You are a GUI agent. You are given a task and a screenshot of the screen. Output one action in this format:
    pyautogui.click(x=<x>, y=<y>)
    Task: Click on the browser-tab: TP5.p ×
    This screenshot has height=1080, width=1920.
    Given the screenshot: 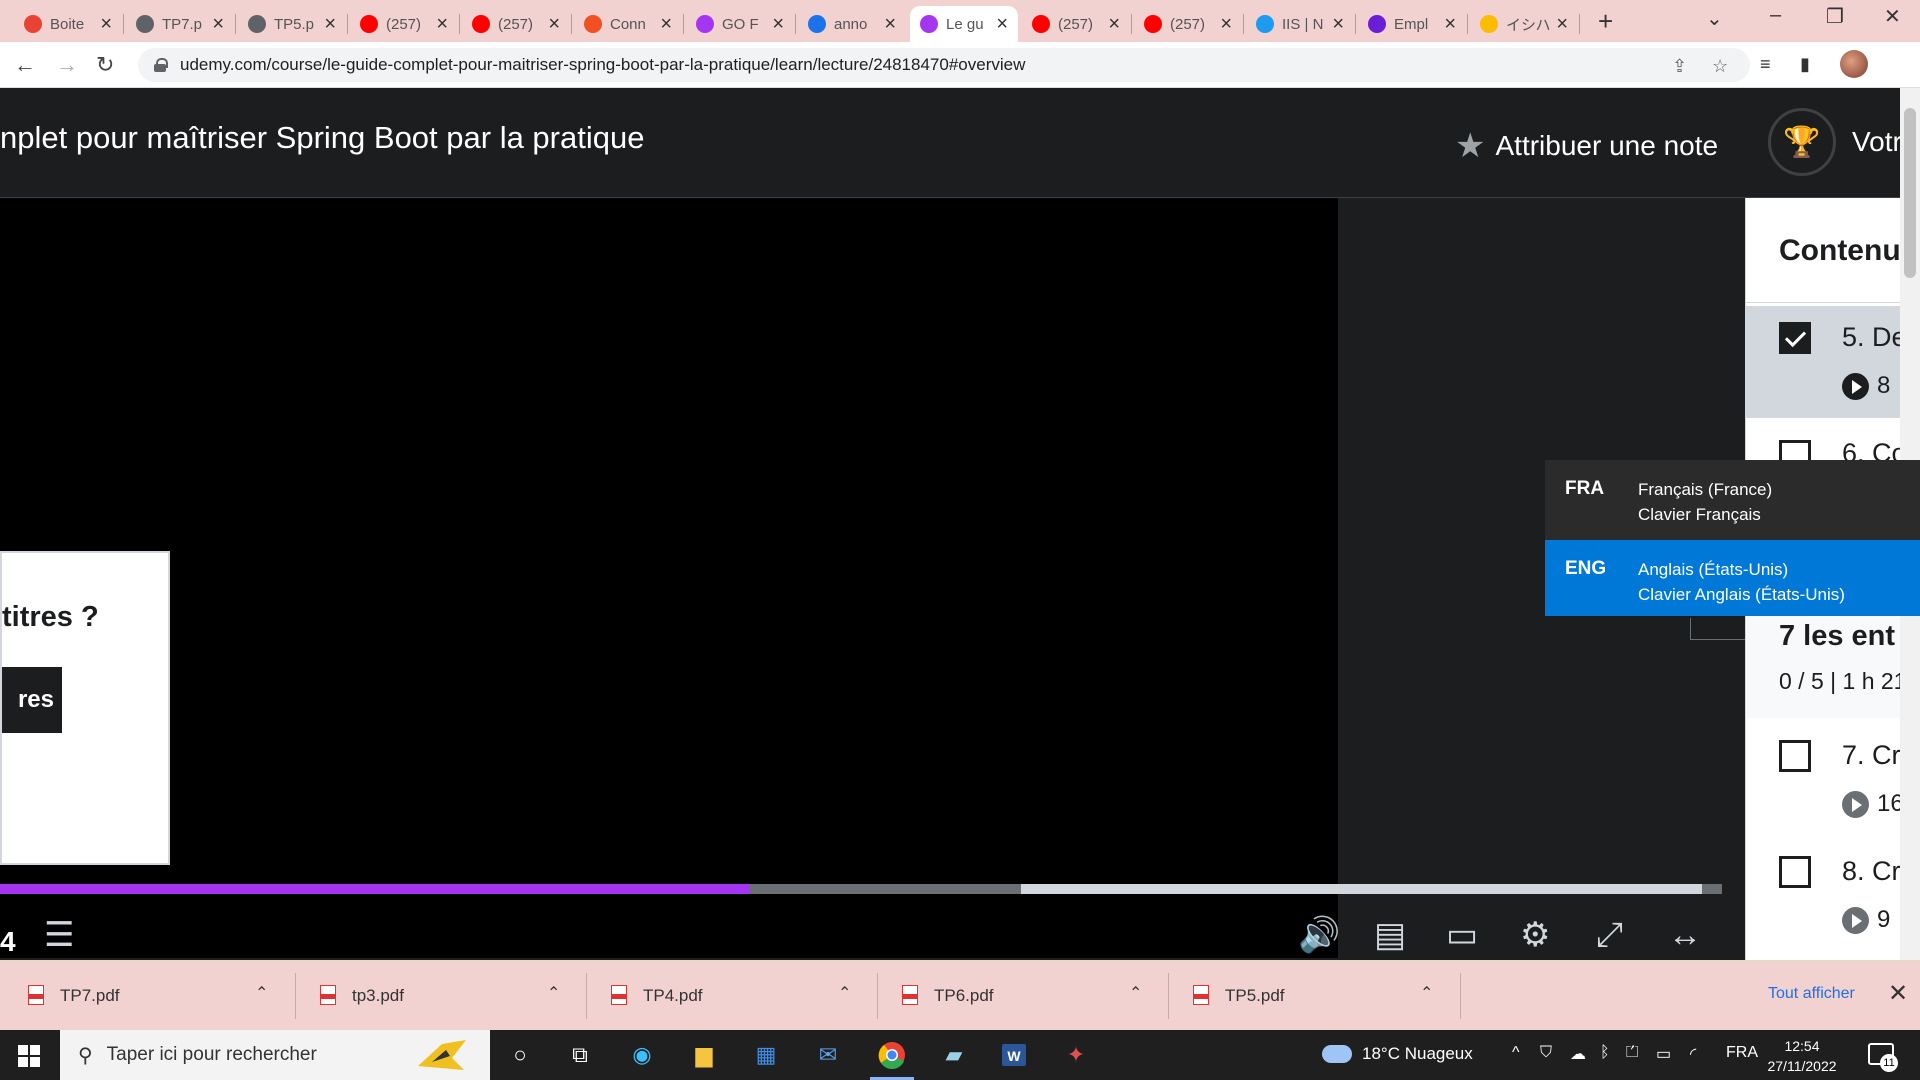 What is the action you would take?
    pyautogui.click(x=292, y=24)
    